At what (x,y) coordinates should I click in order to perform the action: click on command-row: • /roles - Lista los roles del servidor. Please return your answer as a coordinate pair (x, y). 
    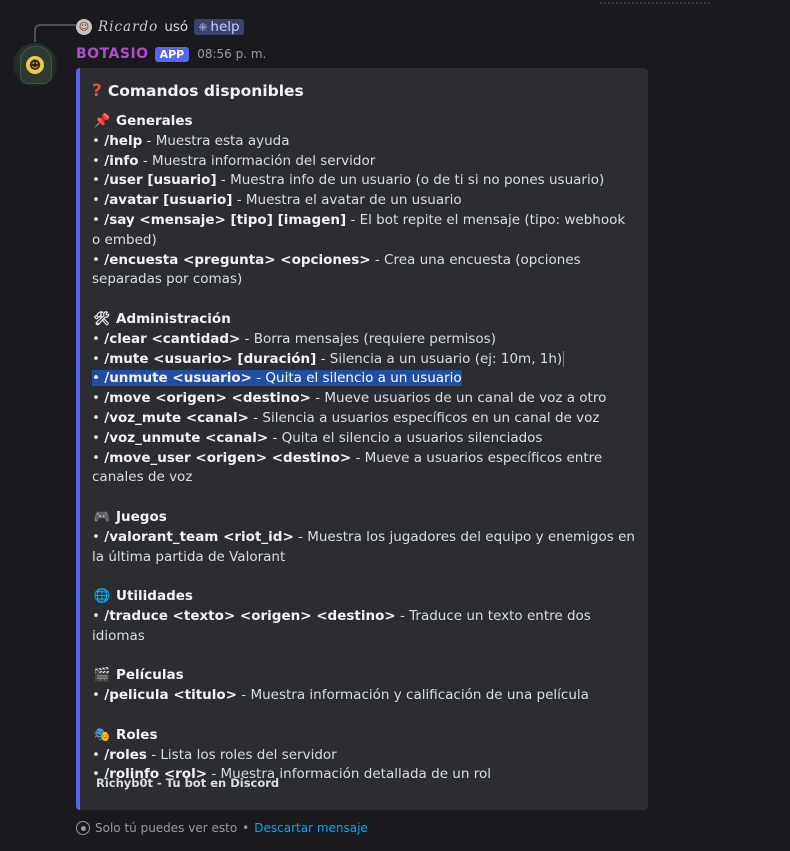
    Looking at the image, I should click on (364, 756).